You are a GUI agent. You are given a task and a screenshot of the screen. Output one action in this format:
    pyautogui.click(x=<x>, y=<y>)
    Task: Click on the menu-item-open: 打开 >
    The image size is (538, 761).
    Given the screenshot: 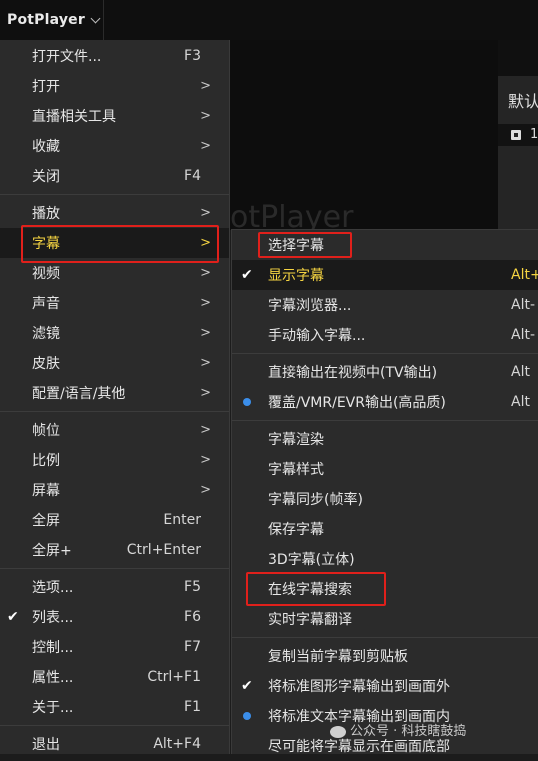 What is the action you would take?
    pyautogui.click(x=114, y=86)
    